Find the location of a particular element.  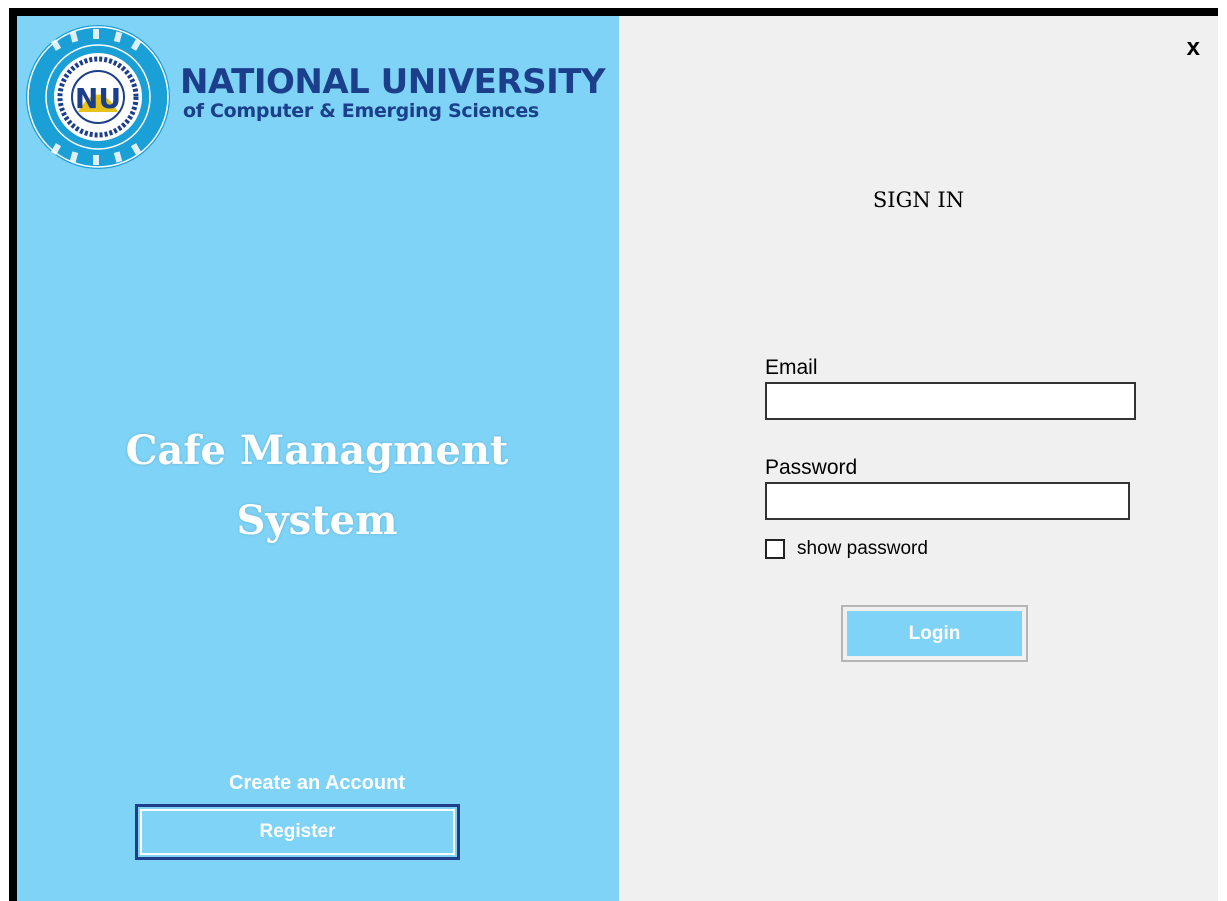

create-account-label: Create an Account is located at coordinates (317, 783).